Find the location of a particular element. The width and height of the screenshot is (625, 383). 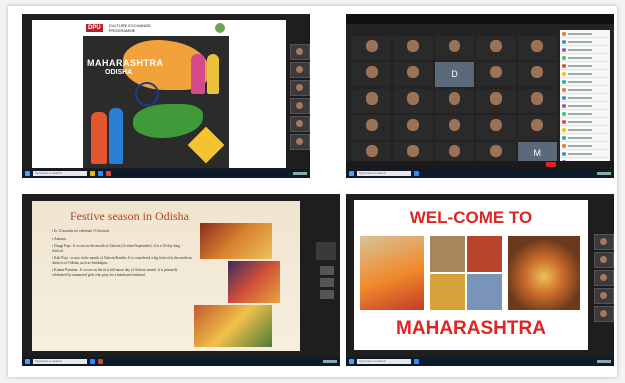

participant-tile: D is located at coordinates (454, 74).